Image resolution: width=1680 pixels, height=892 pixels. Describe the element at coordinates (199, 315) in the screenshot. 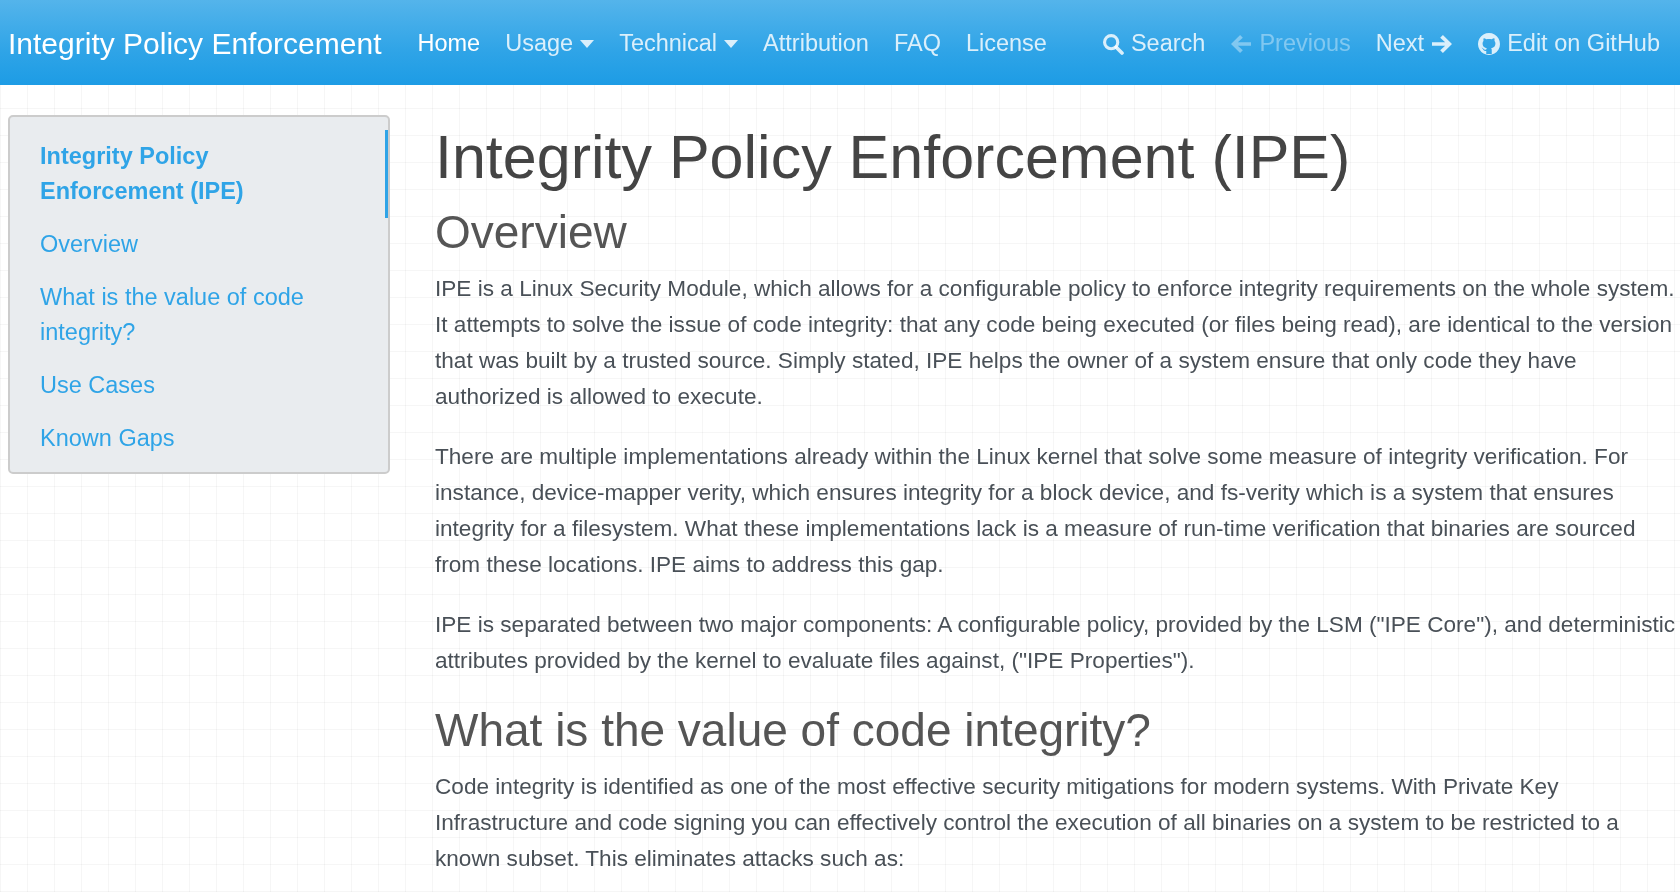

I see `sidebar-link: What is the value of code integrity?` at that location.